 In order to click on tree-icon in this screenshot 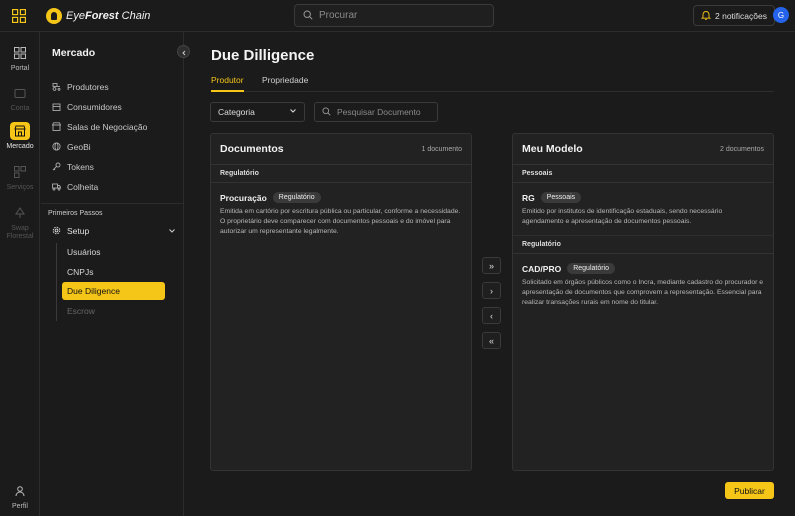, I will do `click(20, 213)`.